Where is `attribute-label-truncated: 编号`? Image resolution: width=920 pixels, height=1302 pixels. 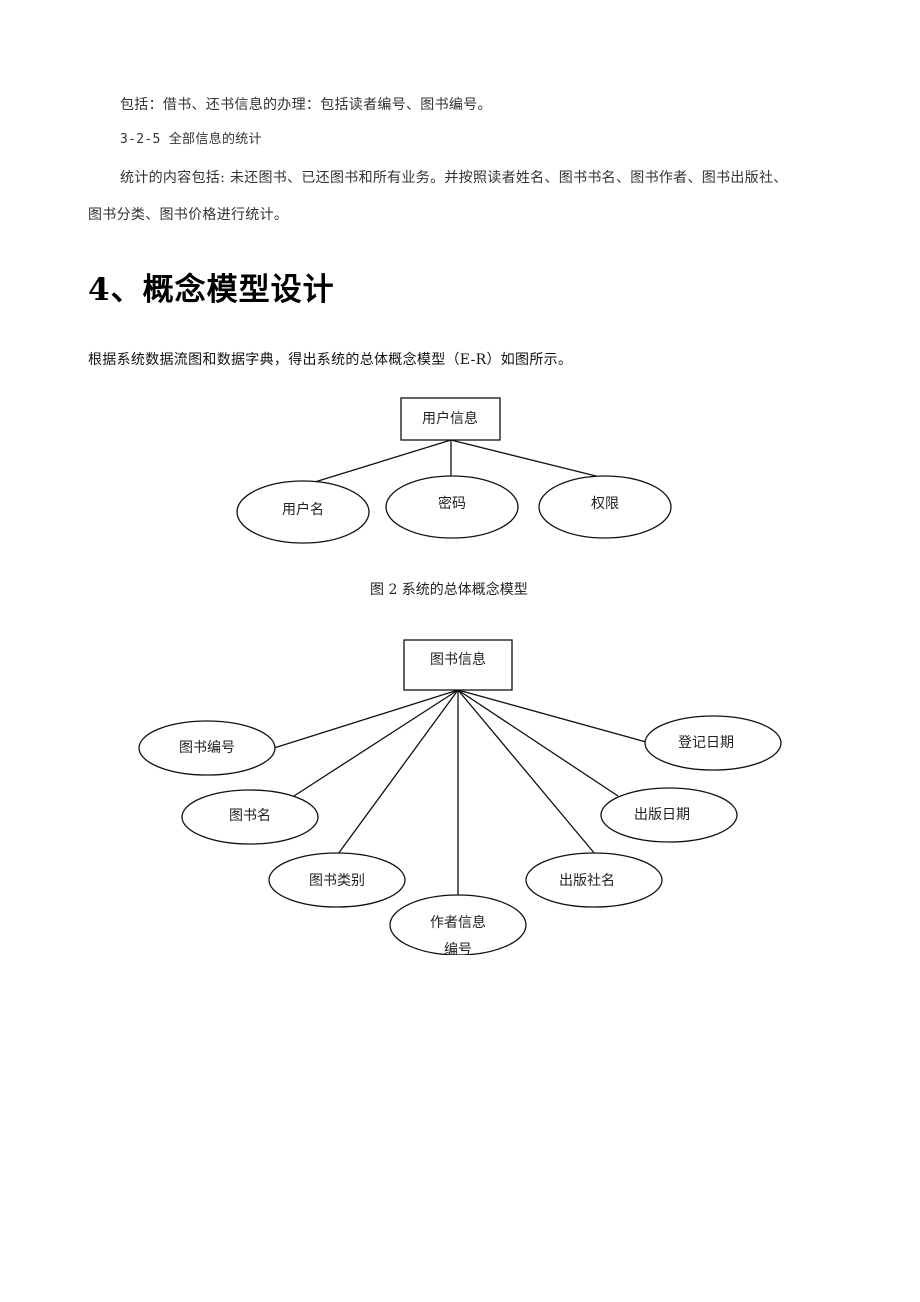 attribute-label-truncated: 编号 is located at coordinates (458, 950).